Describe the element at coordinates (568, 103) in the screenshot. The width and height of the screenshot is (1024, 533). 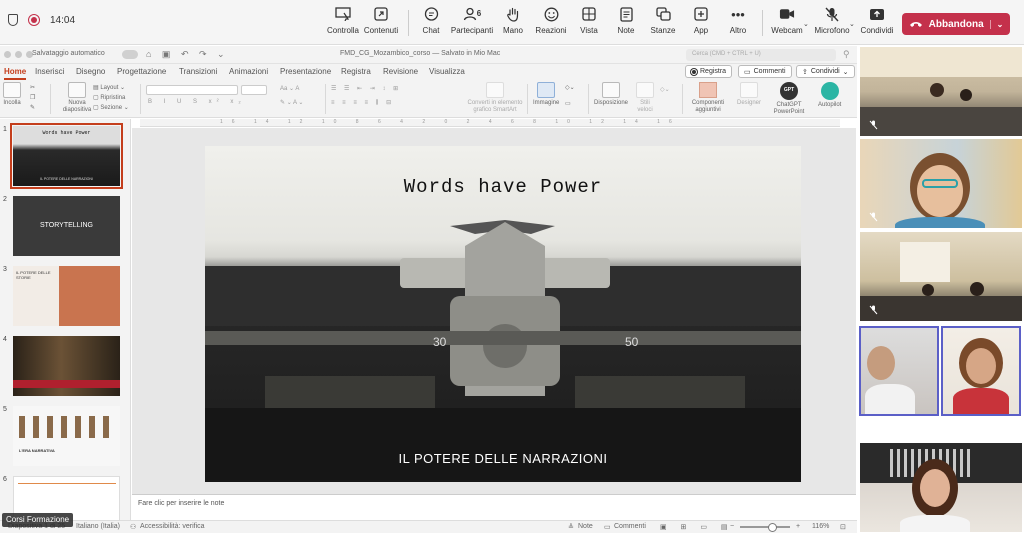
I see `textbox-icon: ▭` at that location.